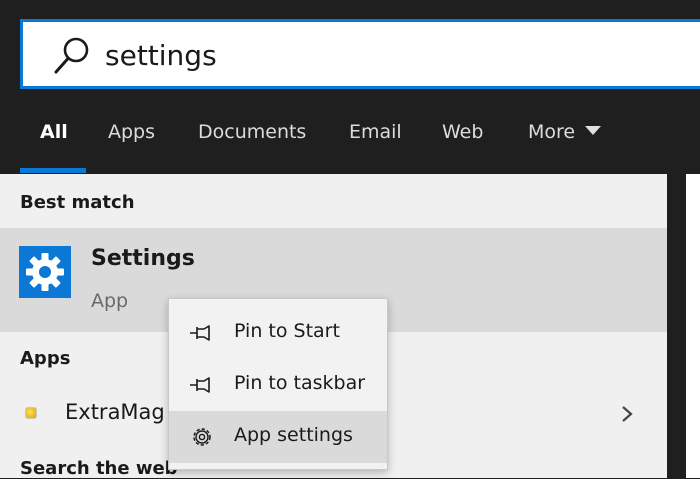 The image size is (700, 479). What do you see at coordinates (54, 137) in the screenshot?
I see `tab-all: All` at bounding box center [54, 137].